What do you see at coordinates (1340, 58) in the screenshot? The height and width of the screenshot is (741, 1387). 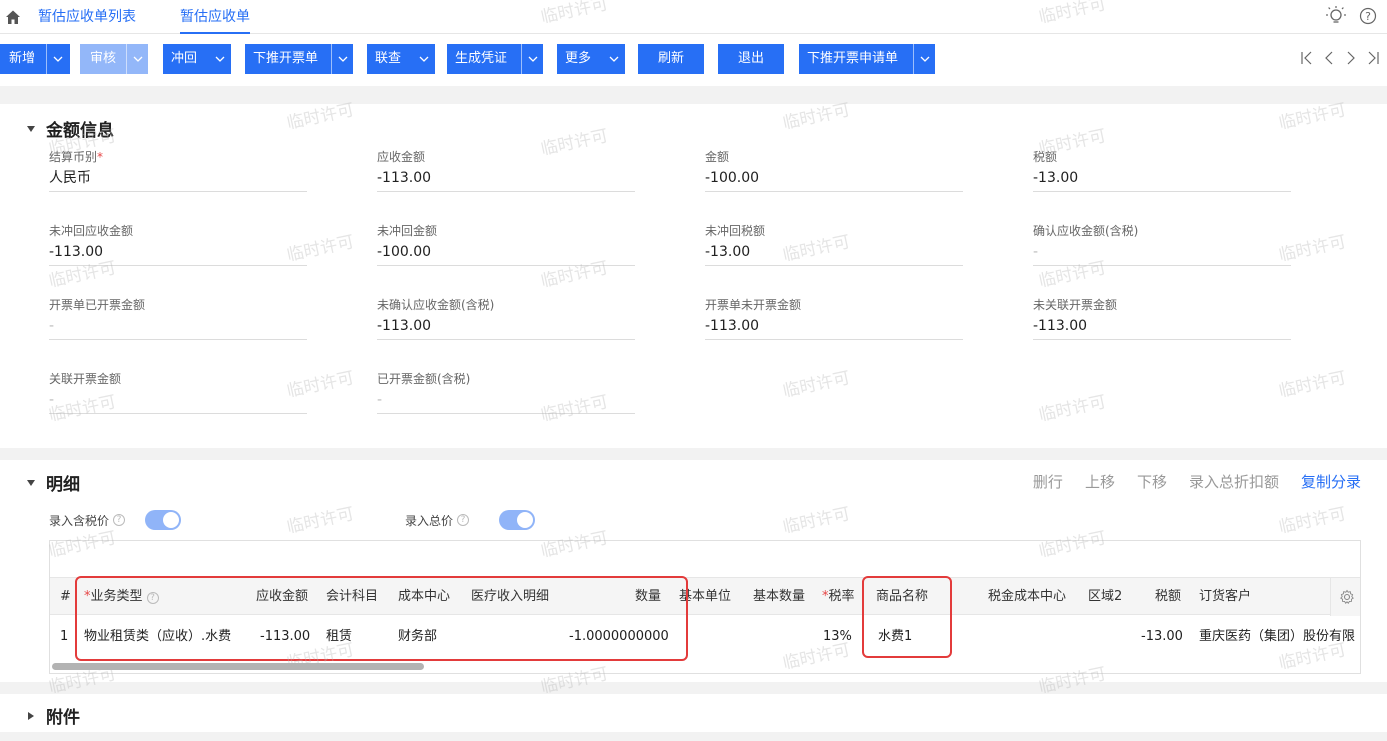 I see `record-pager` at bounding box center [1340, 58].